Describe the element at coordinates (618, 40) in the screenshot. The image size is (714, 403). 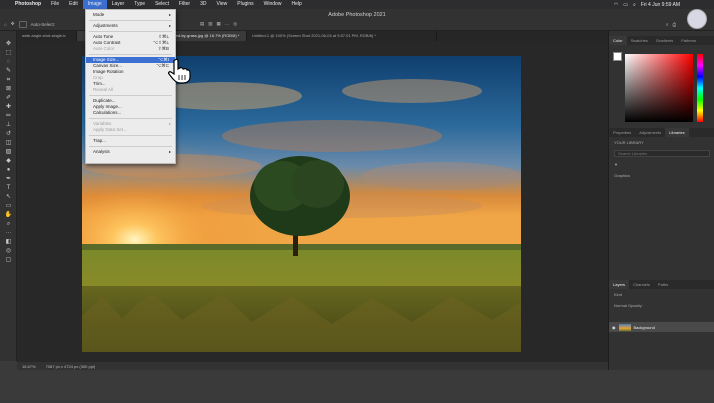
I see `tab-color: Color` at that location.